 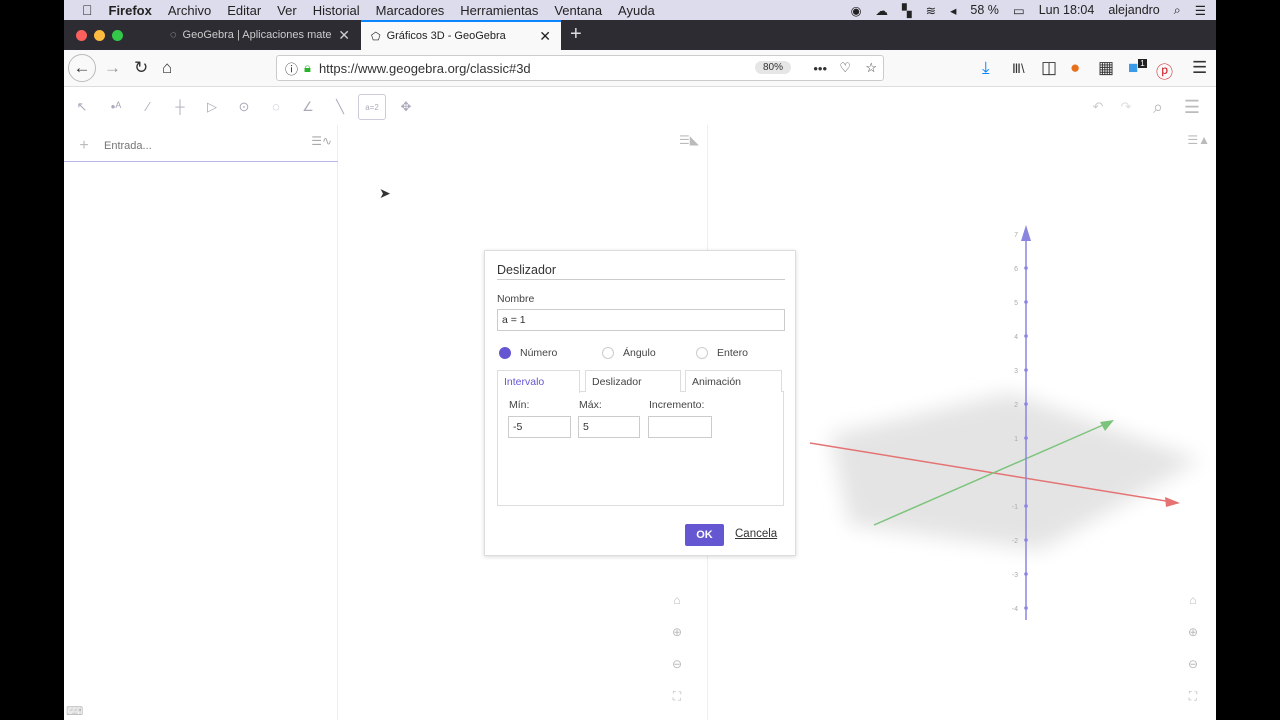 What do you see at coordinates (406, 107) in the screenshot?
I see `move-view-tool-icon: ✥` at bounding box center [406, 107].